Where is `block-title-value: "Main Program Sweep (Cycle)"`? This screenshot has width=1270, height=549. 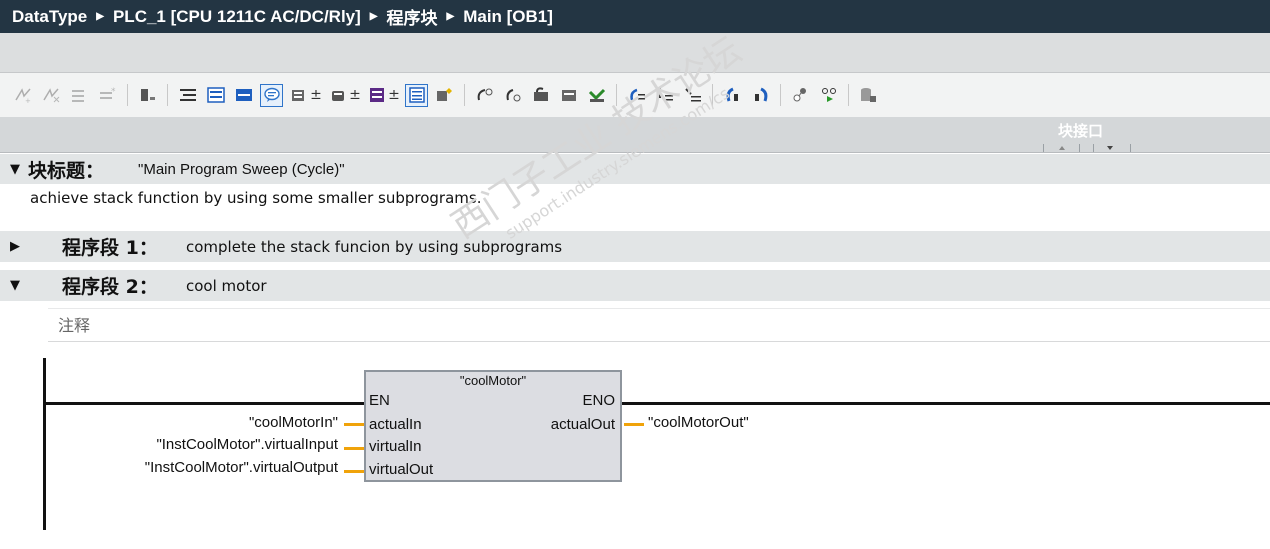 block-title-value: "Main Program Sweep (Cycle)" is located at coordinates (241, 169).